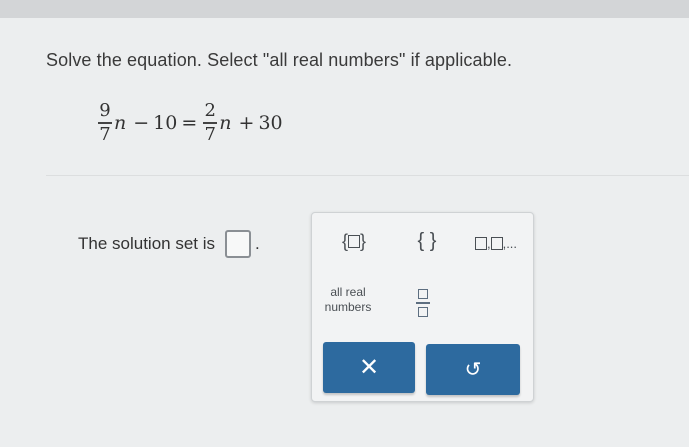 This screenshot has width=689, height=447. What do you see at coordinates (165, 123) in the screenshot?
I see `lhs-constant: 10` at bounding box center [165, 123].